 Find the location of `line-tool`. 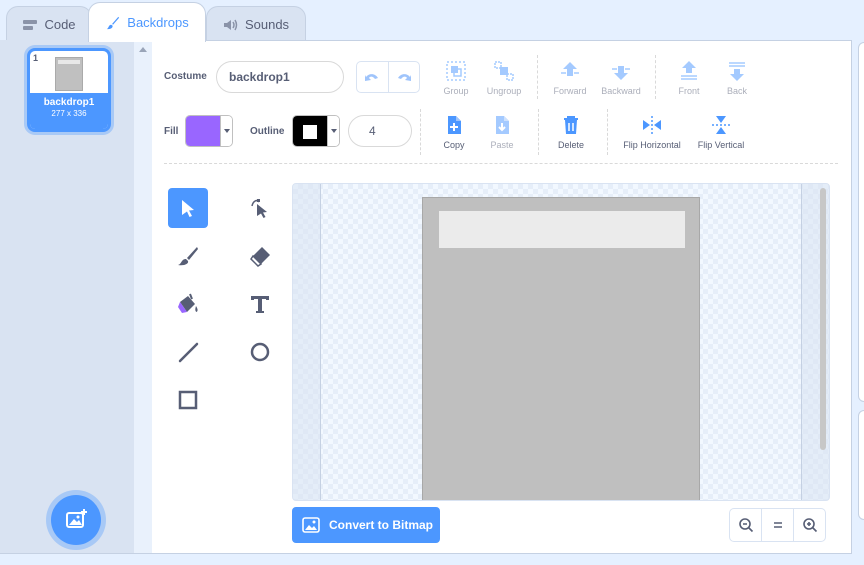

line-tool is located at coordinates (188, 352).